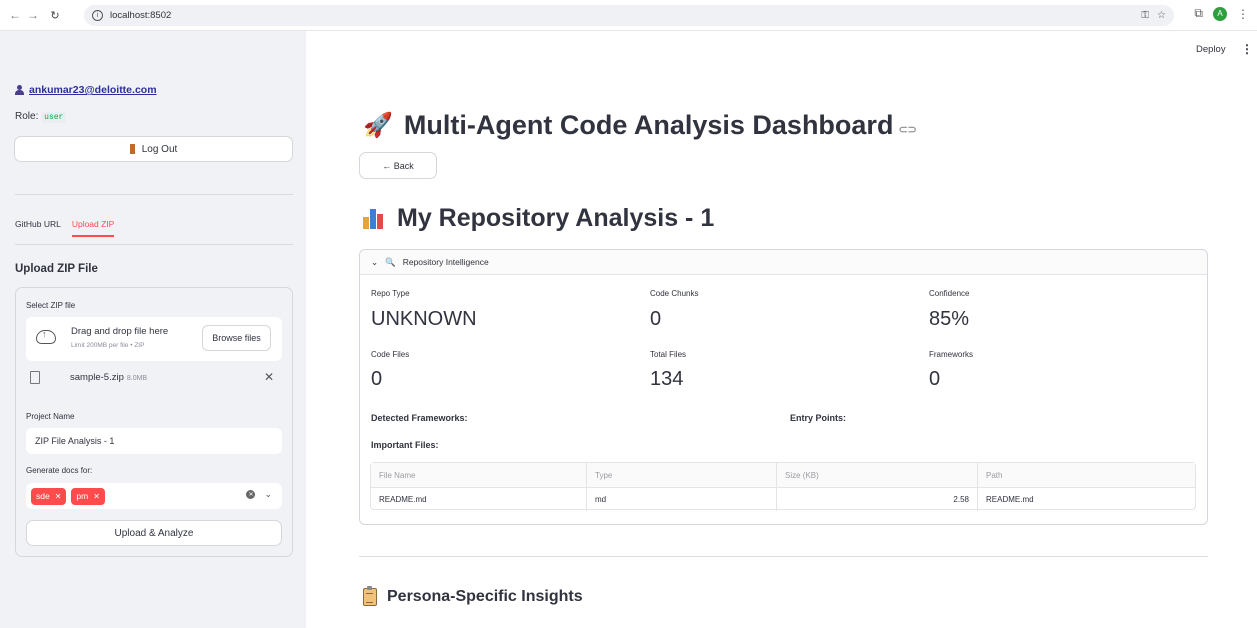 This screenshot has width=1257, height=628. What do you see at coordinates (556, 218) in the screenshot?
I see `analysis-title-text: My Repository Analysis - 1` at bounding box center [556, 218].